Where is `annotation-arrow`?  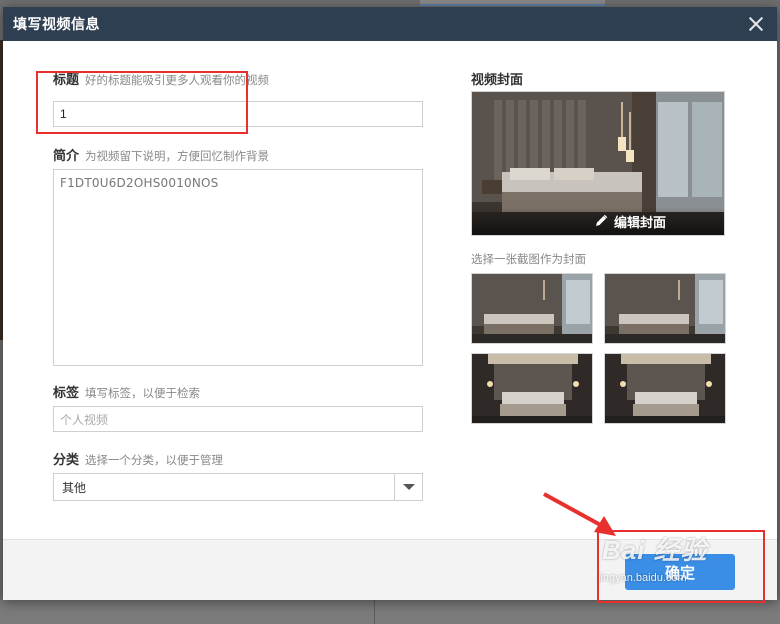
annotation-arrow is located at coordinates (579, 514).